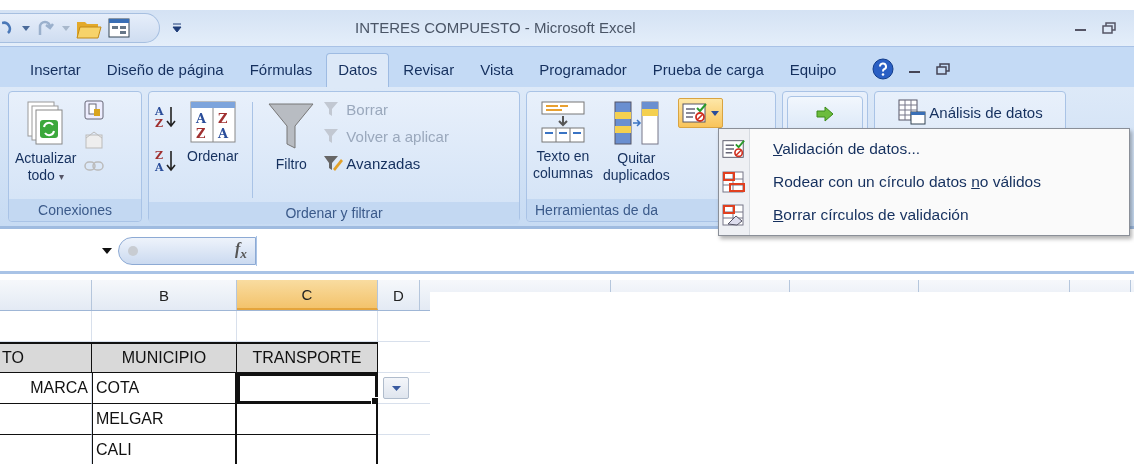  I want to click on remove-duplicates-button: Quitar duplicados, so click(636, 142).